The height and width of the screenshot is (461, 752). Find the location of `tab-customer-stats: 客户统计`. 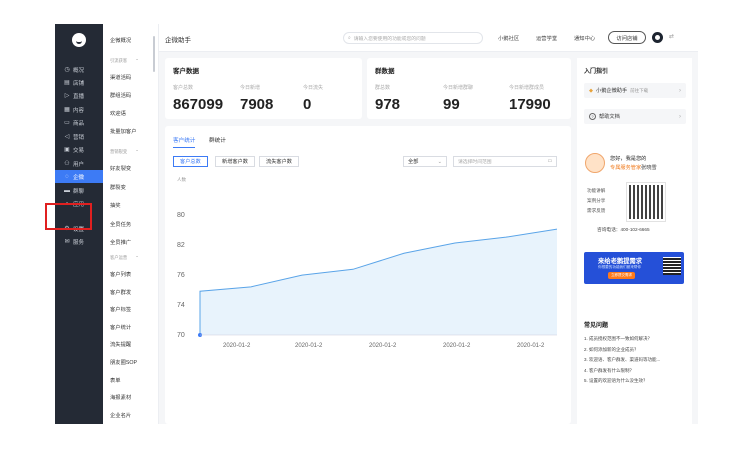

tab-customer-stats: 客户统计 is located at coordinates (184, 142).